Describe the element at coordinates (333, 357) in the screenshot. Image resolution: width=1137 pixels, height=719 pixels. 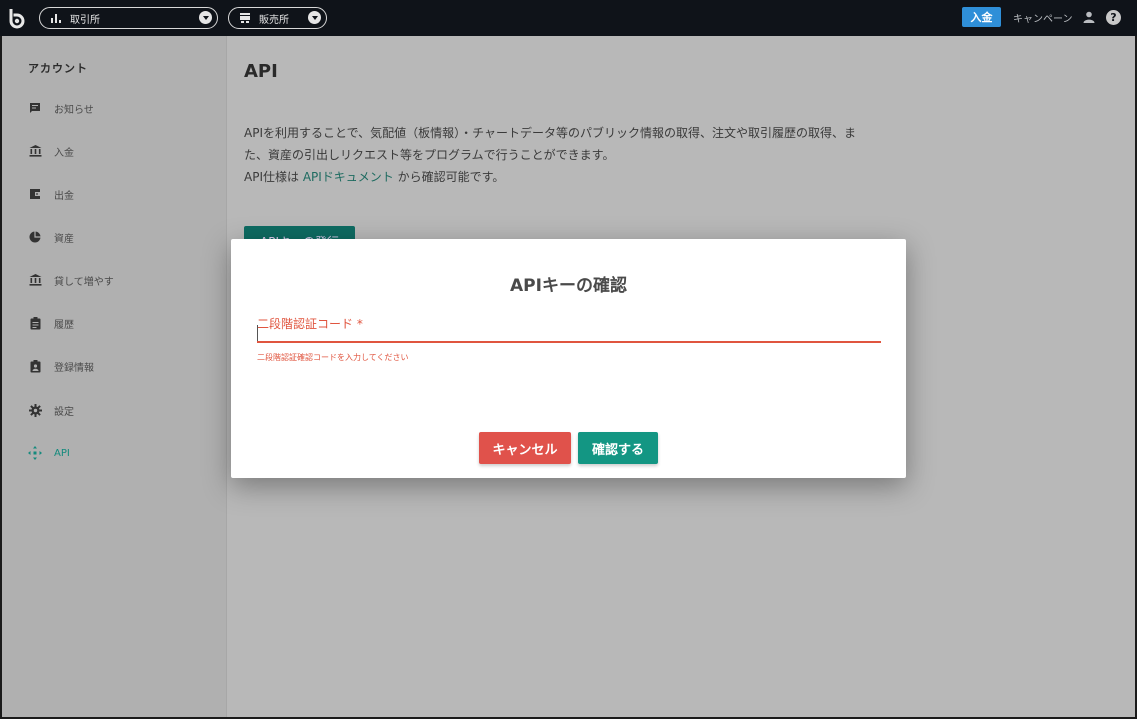
I see `field-error-message: 二段階認証確認コードを入力してください` at that location.